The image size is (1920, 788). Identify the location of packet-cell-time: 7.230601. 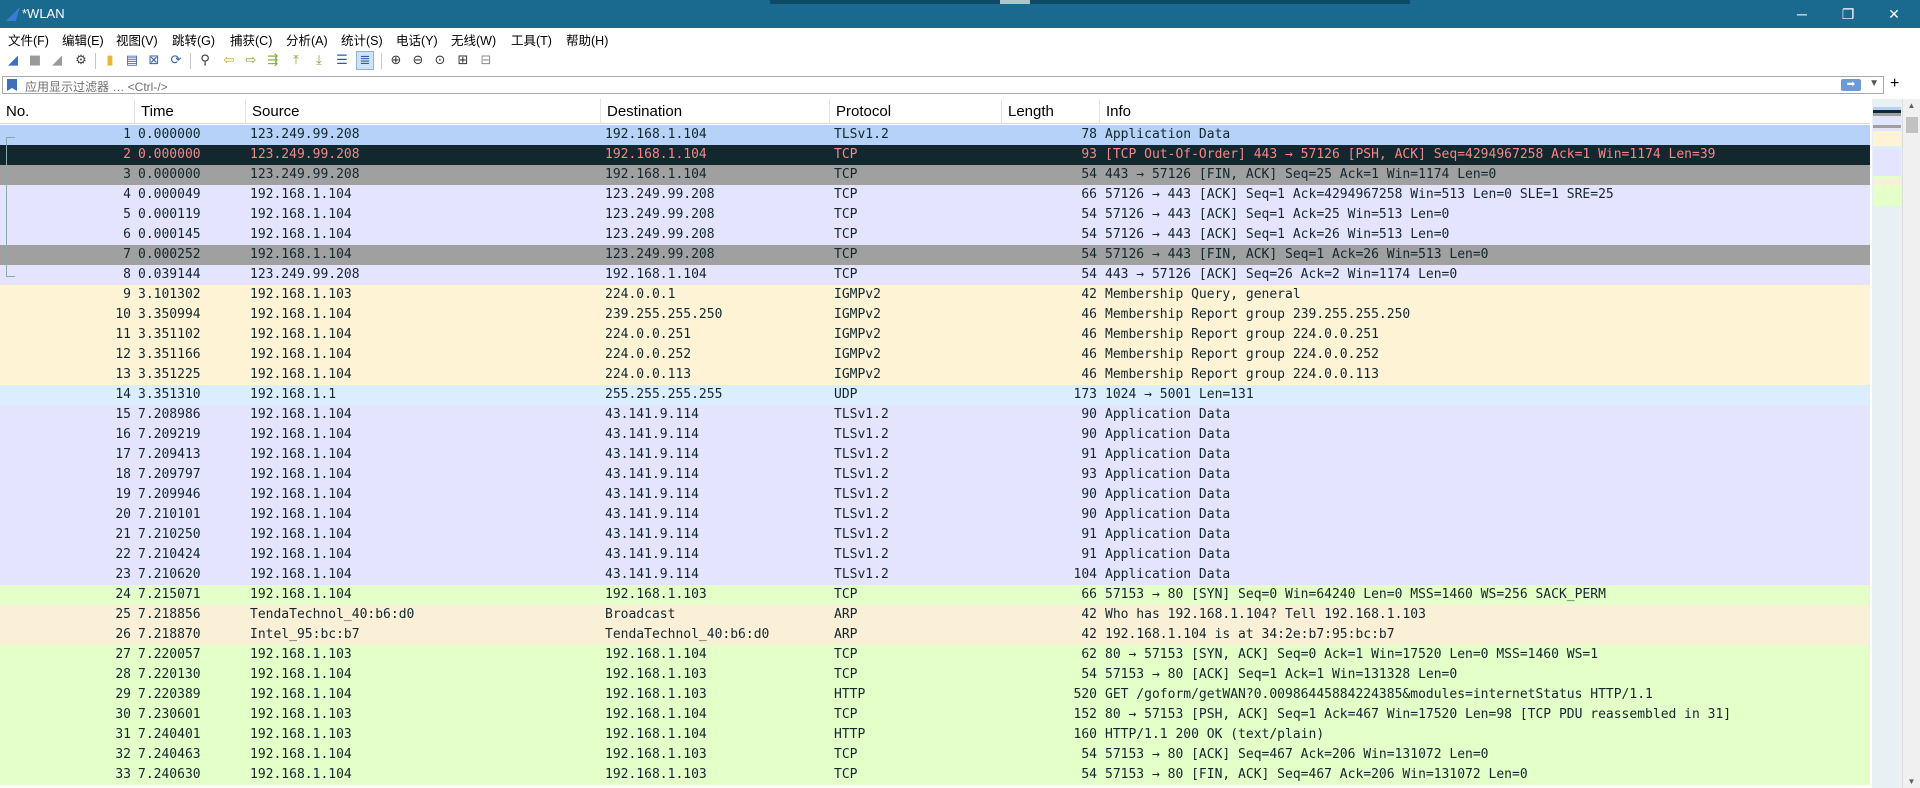
(169, 714).